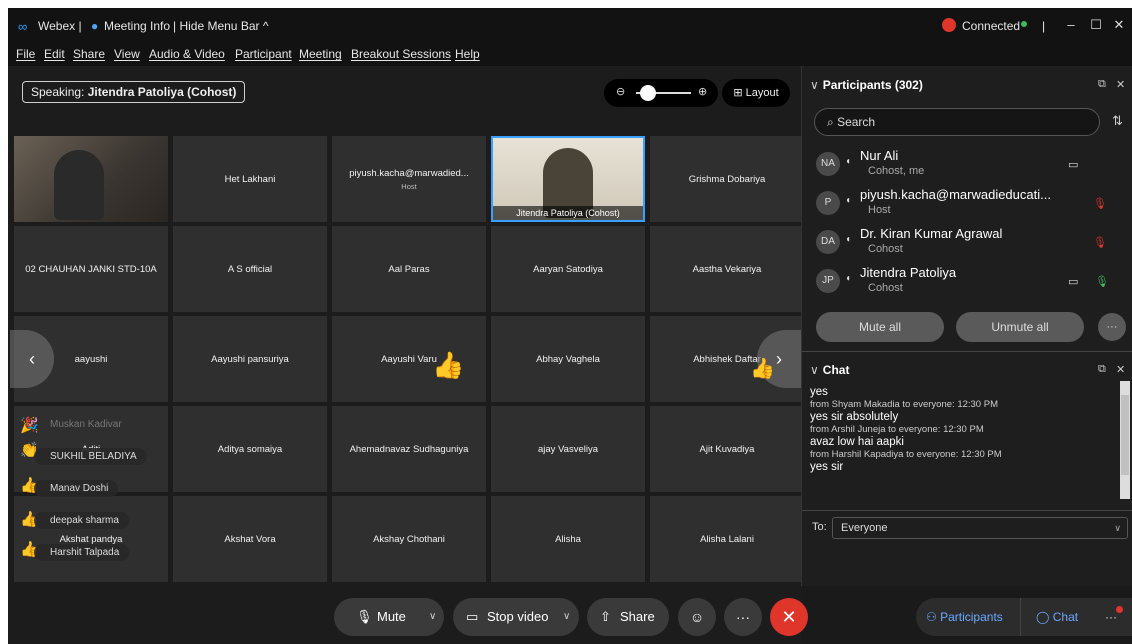  Describe the element at coordinates (23, 26) in the screenshot. I see `webex-logo-icon: ∞` at that location.